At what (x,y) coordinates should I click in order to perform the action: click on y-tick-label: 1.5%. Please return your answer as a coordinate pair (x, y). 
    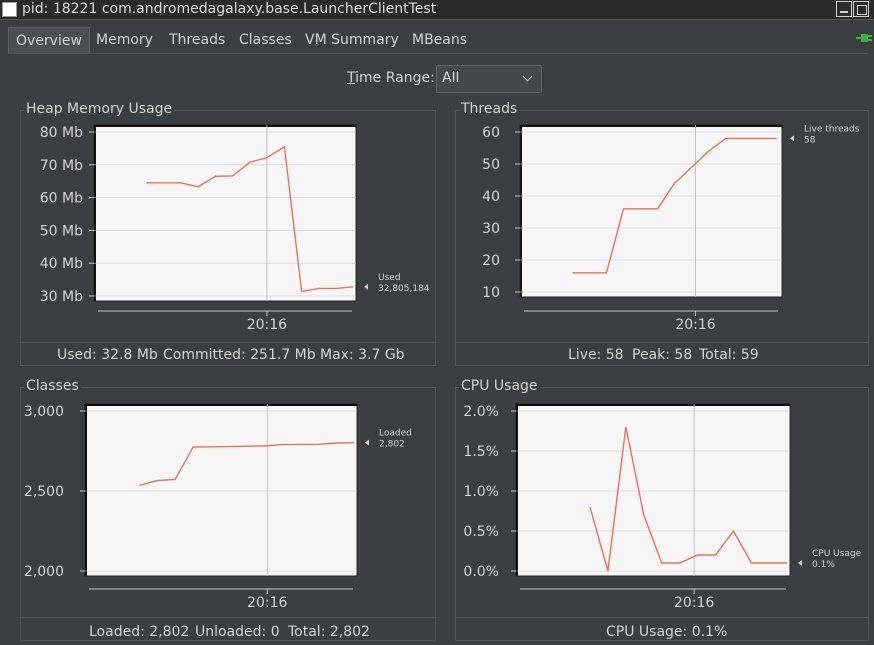
    Looking at the image, I should click on (481, 452).